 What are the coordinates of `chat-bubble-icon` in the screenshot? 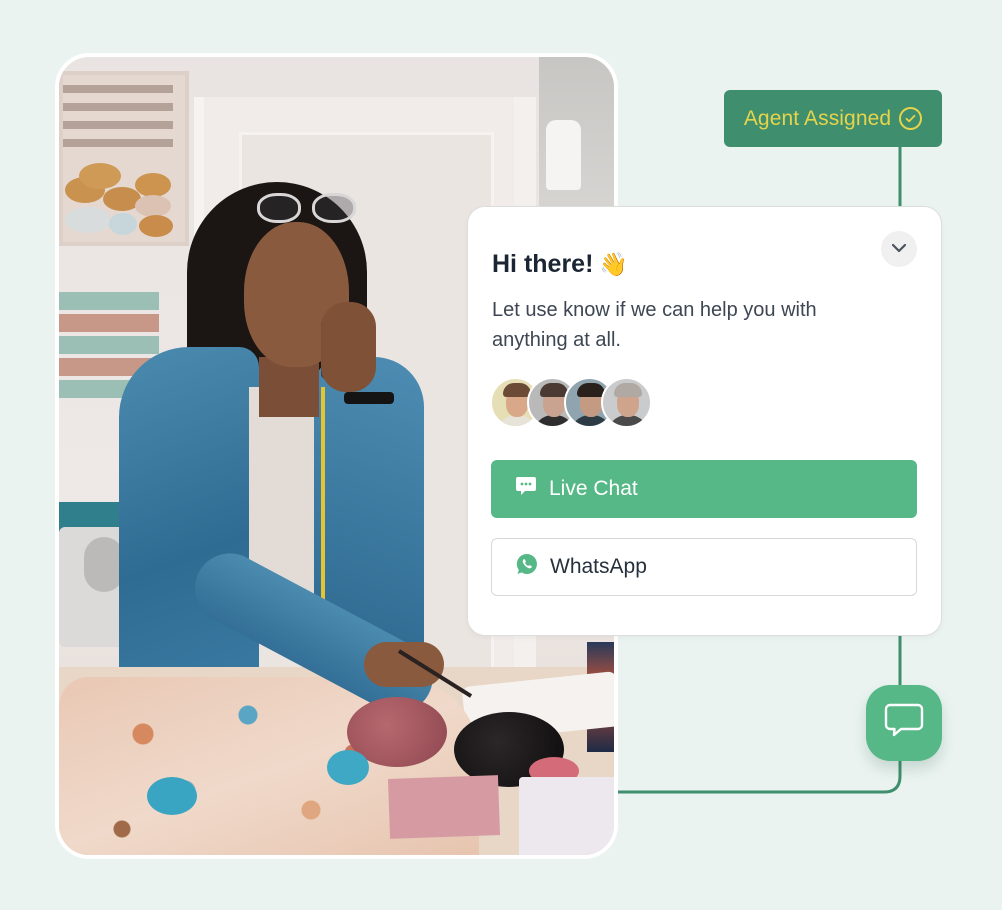 It's located at (904, 723).